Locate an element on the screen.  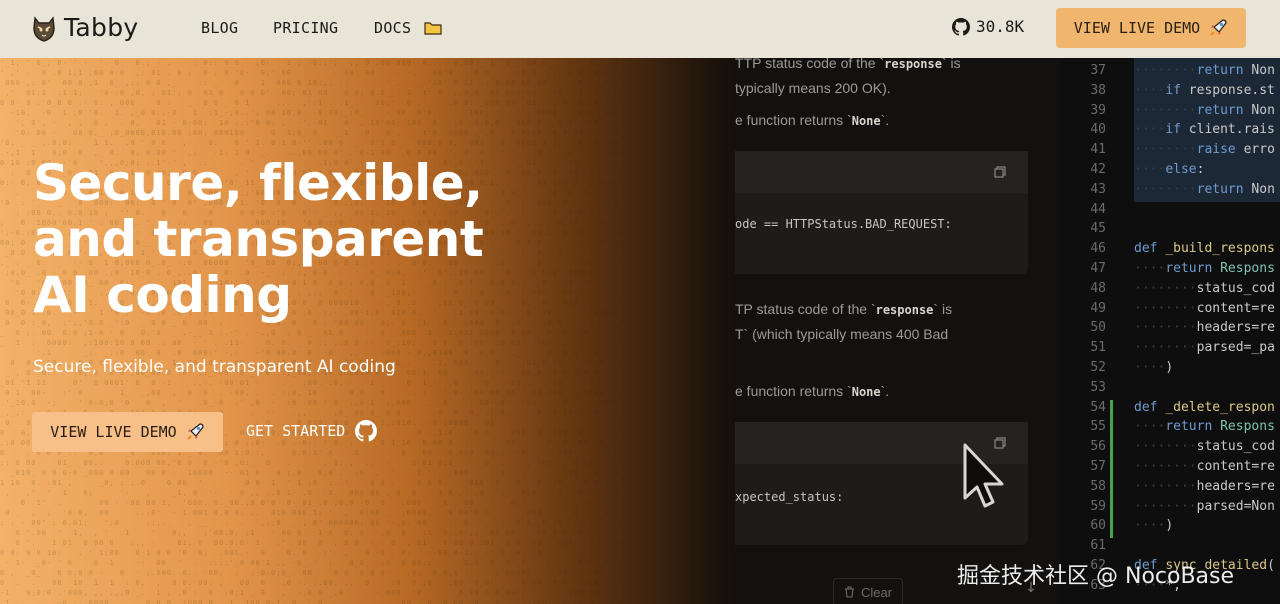
nav-demo-label: VIEW LIVE DEMO is located at coordinates (1137, 28).